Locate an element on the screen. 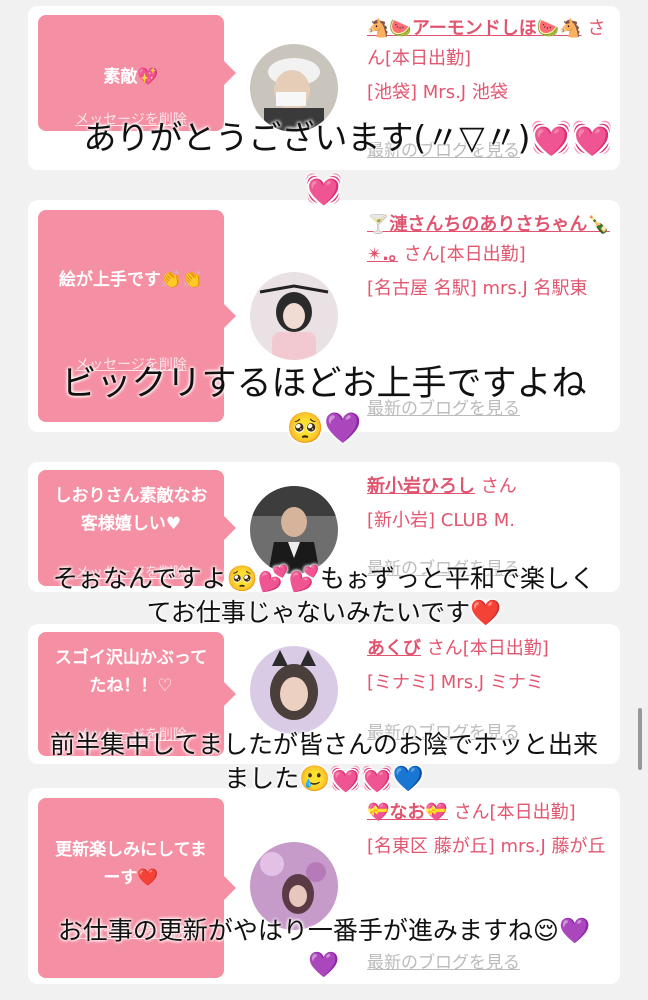  caption-4-line-2: ました🥲💓💓💙 is located at coordinates (324, 779).